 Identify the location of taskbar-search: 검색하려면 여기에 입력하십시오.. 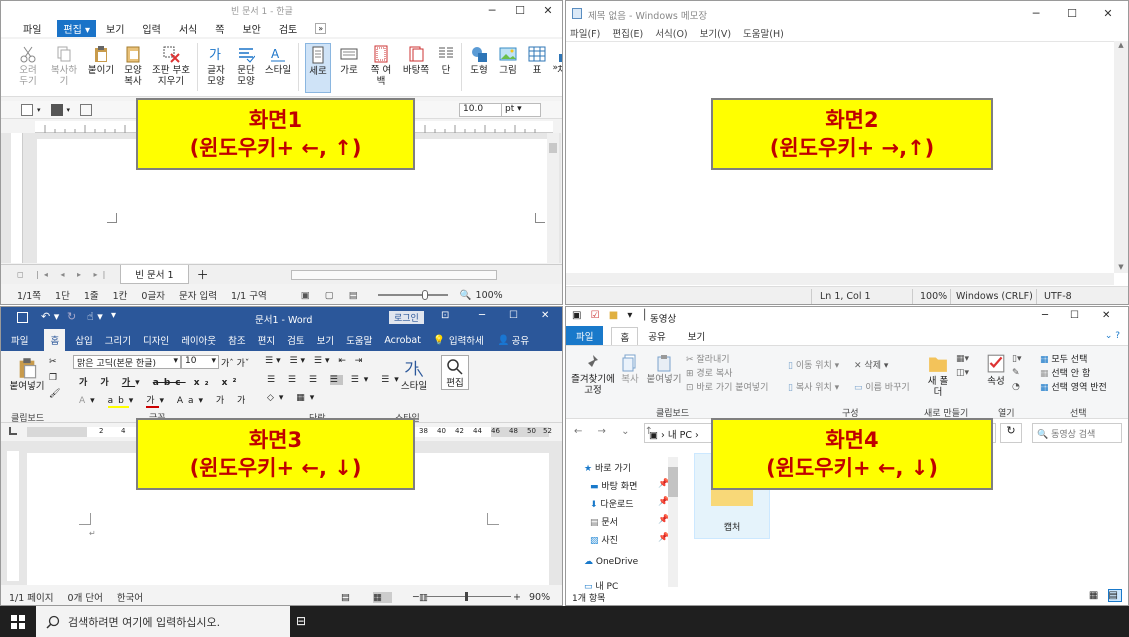
(163, 621).